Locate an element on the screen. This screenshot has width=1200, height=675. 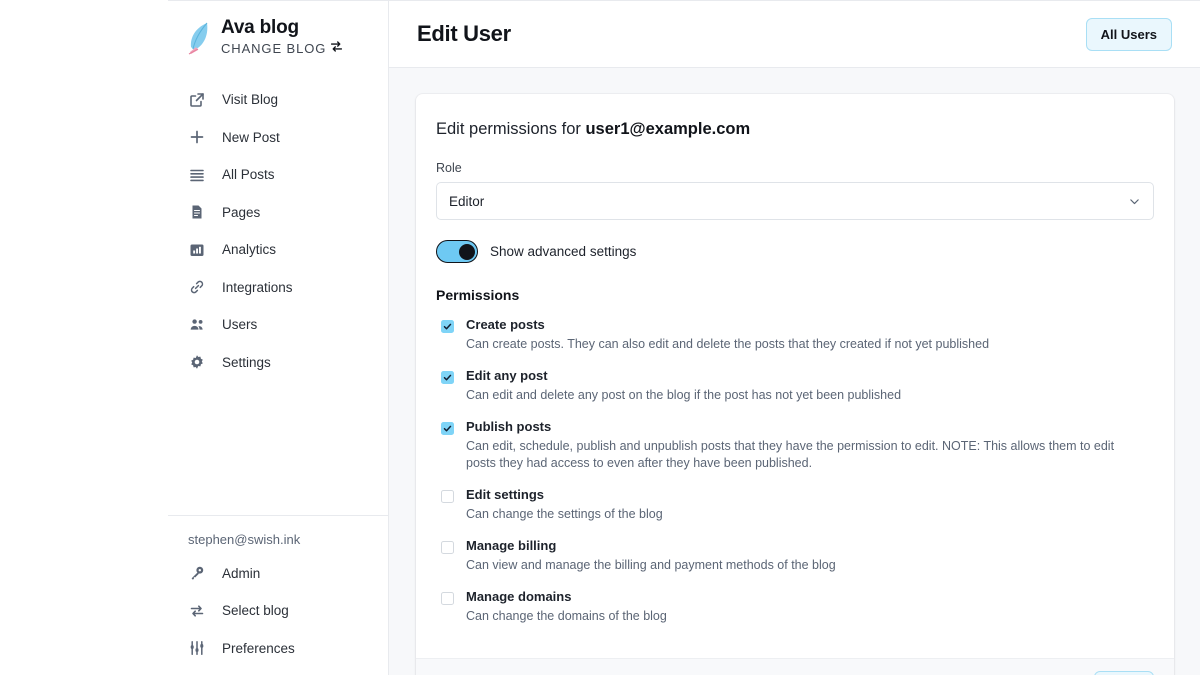
sidebar-item-settings: Settings is located at coordinates (278, 363).